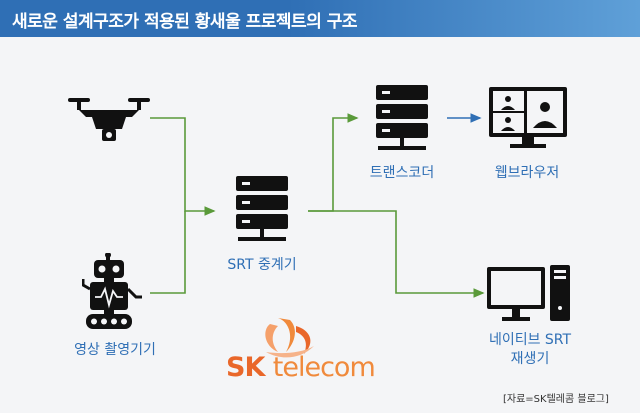 Image resolution: width=640 pixels, height=413 pixels. Describe the element at coordinates (333, 162) in the screenshot. I see `line-relay-to-transcoder` at that location.